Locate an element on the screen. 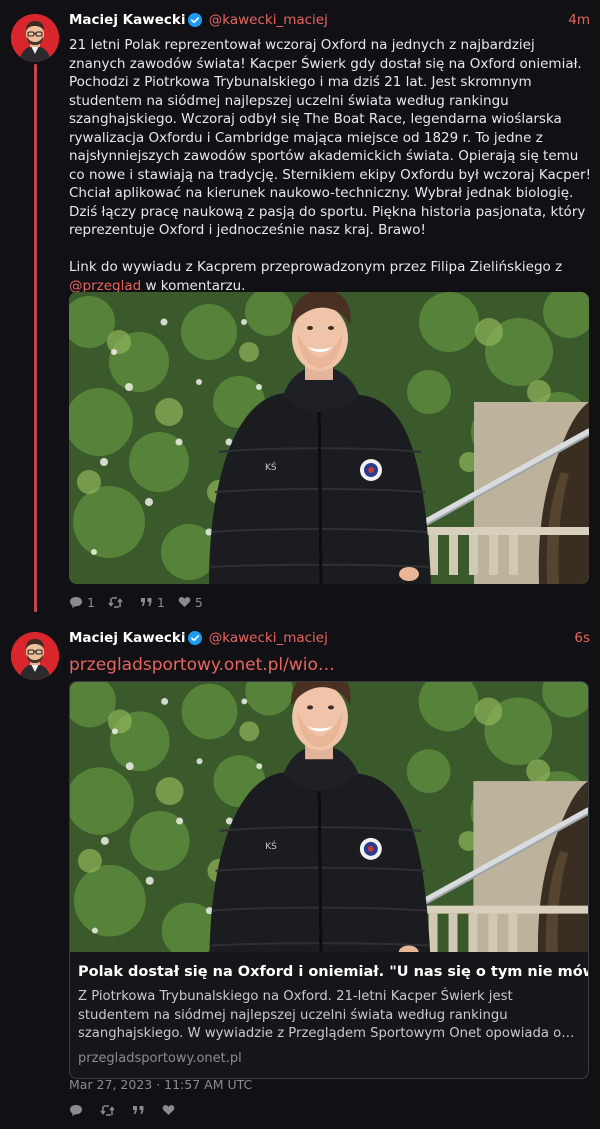  post-actions is located at coordinates (130, 1110).